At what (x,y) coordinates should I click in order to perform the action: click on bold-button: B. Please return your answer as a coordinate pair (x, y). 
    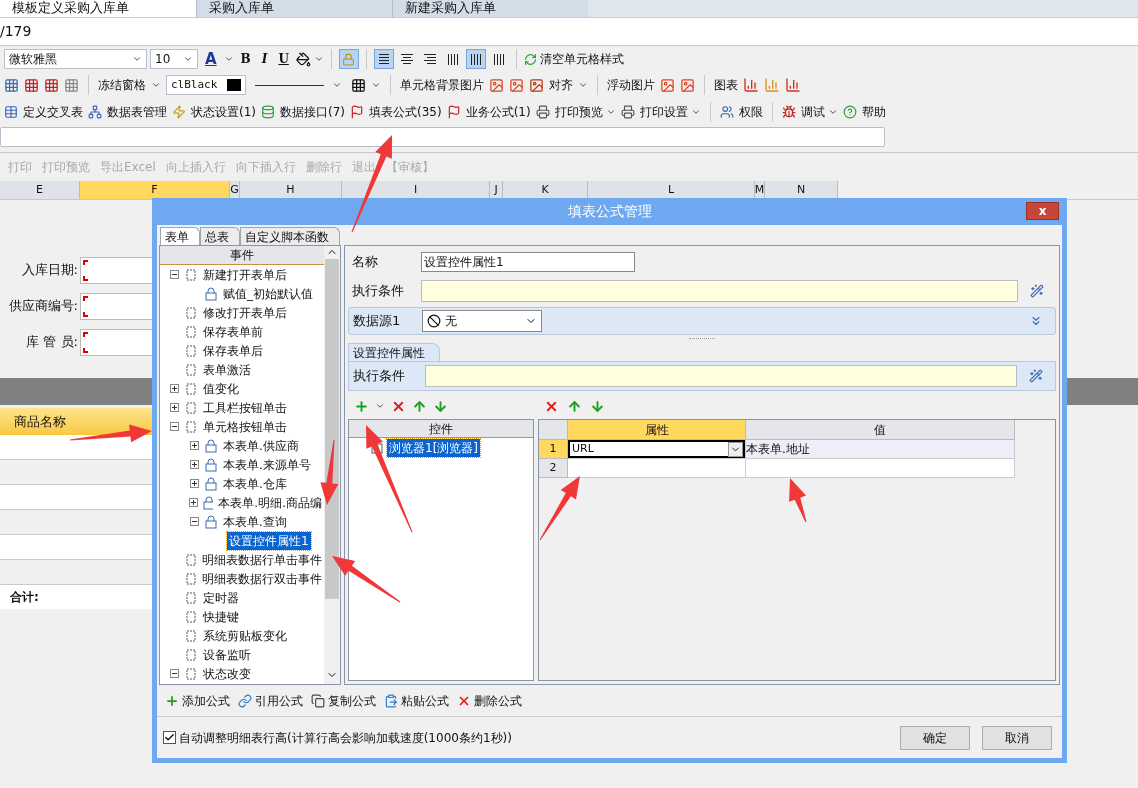
    Looking at the image, I should click on (245, 59).